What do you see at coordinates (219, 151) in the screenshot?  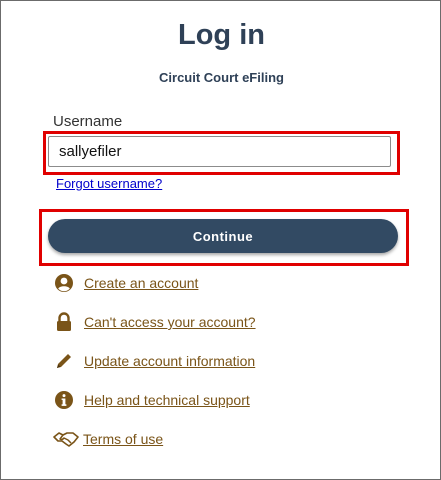 I see `username-input` at bounding box center [219, 151].